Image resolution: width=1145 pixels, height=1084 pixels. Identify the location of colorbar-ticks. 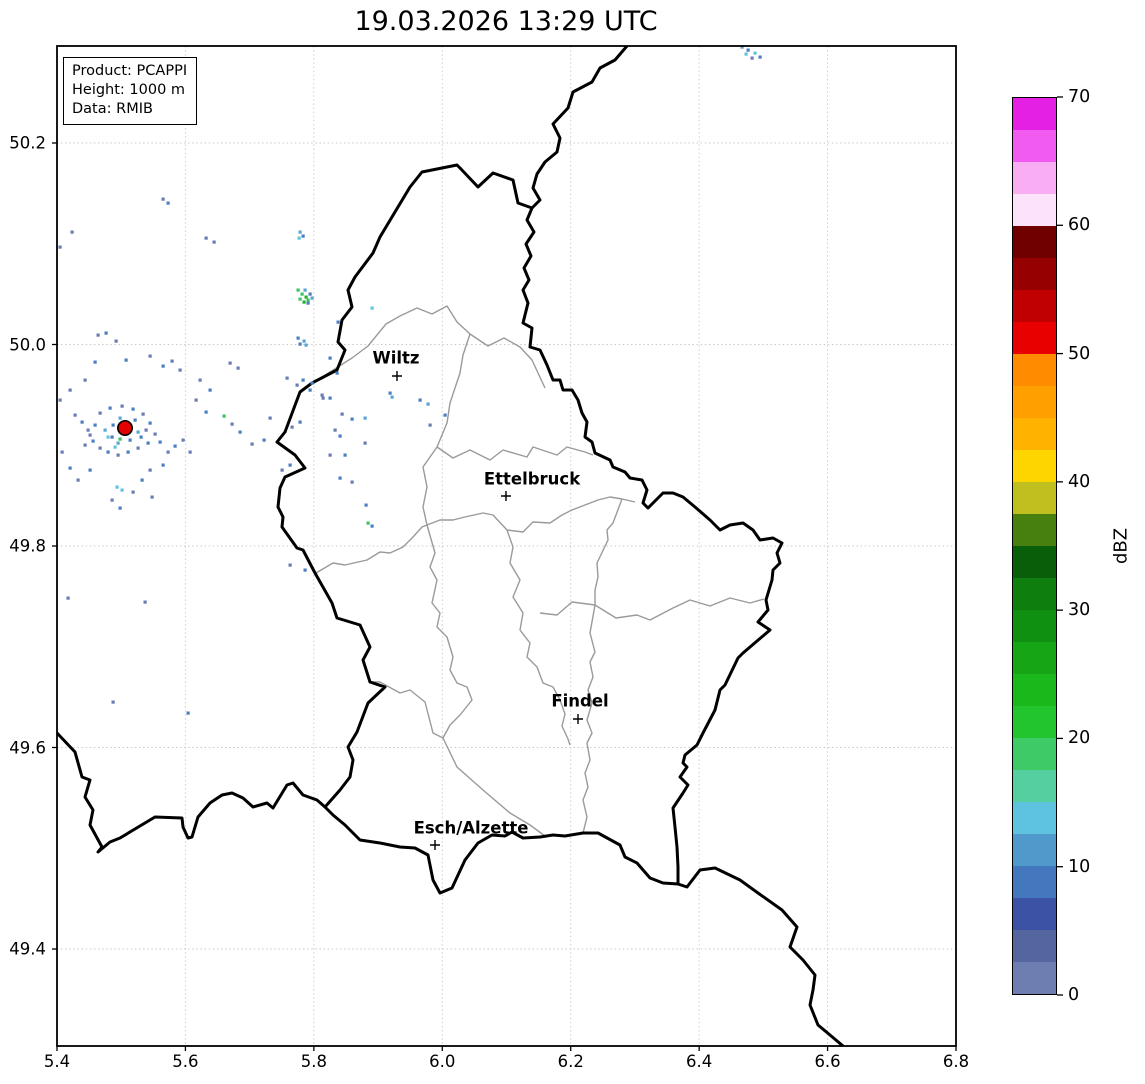
(1060, 546).